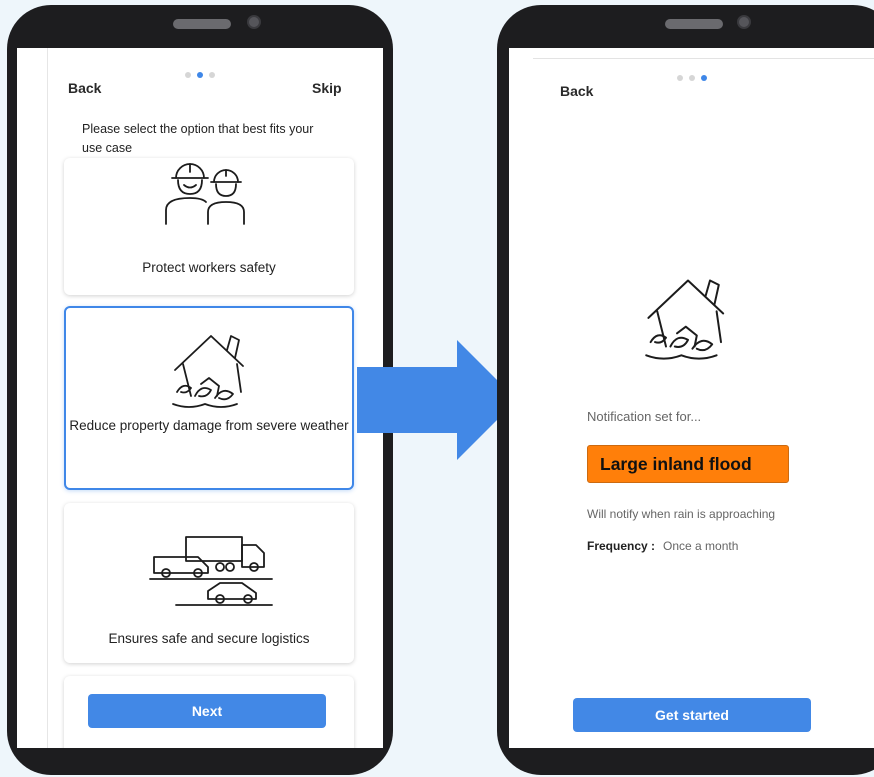  Describe the element at coordinates (327, 88) in the screenshot. I see `skip-button: Skip` at that location.